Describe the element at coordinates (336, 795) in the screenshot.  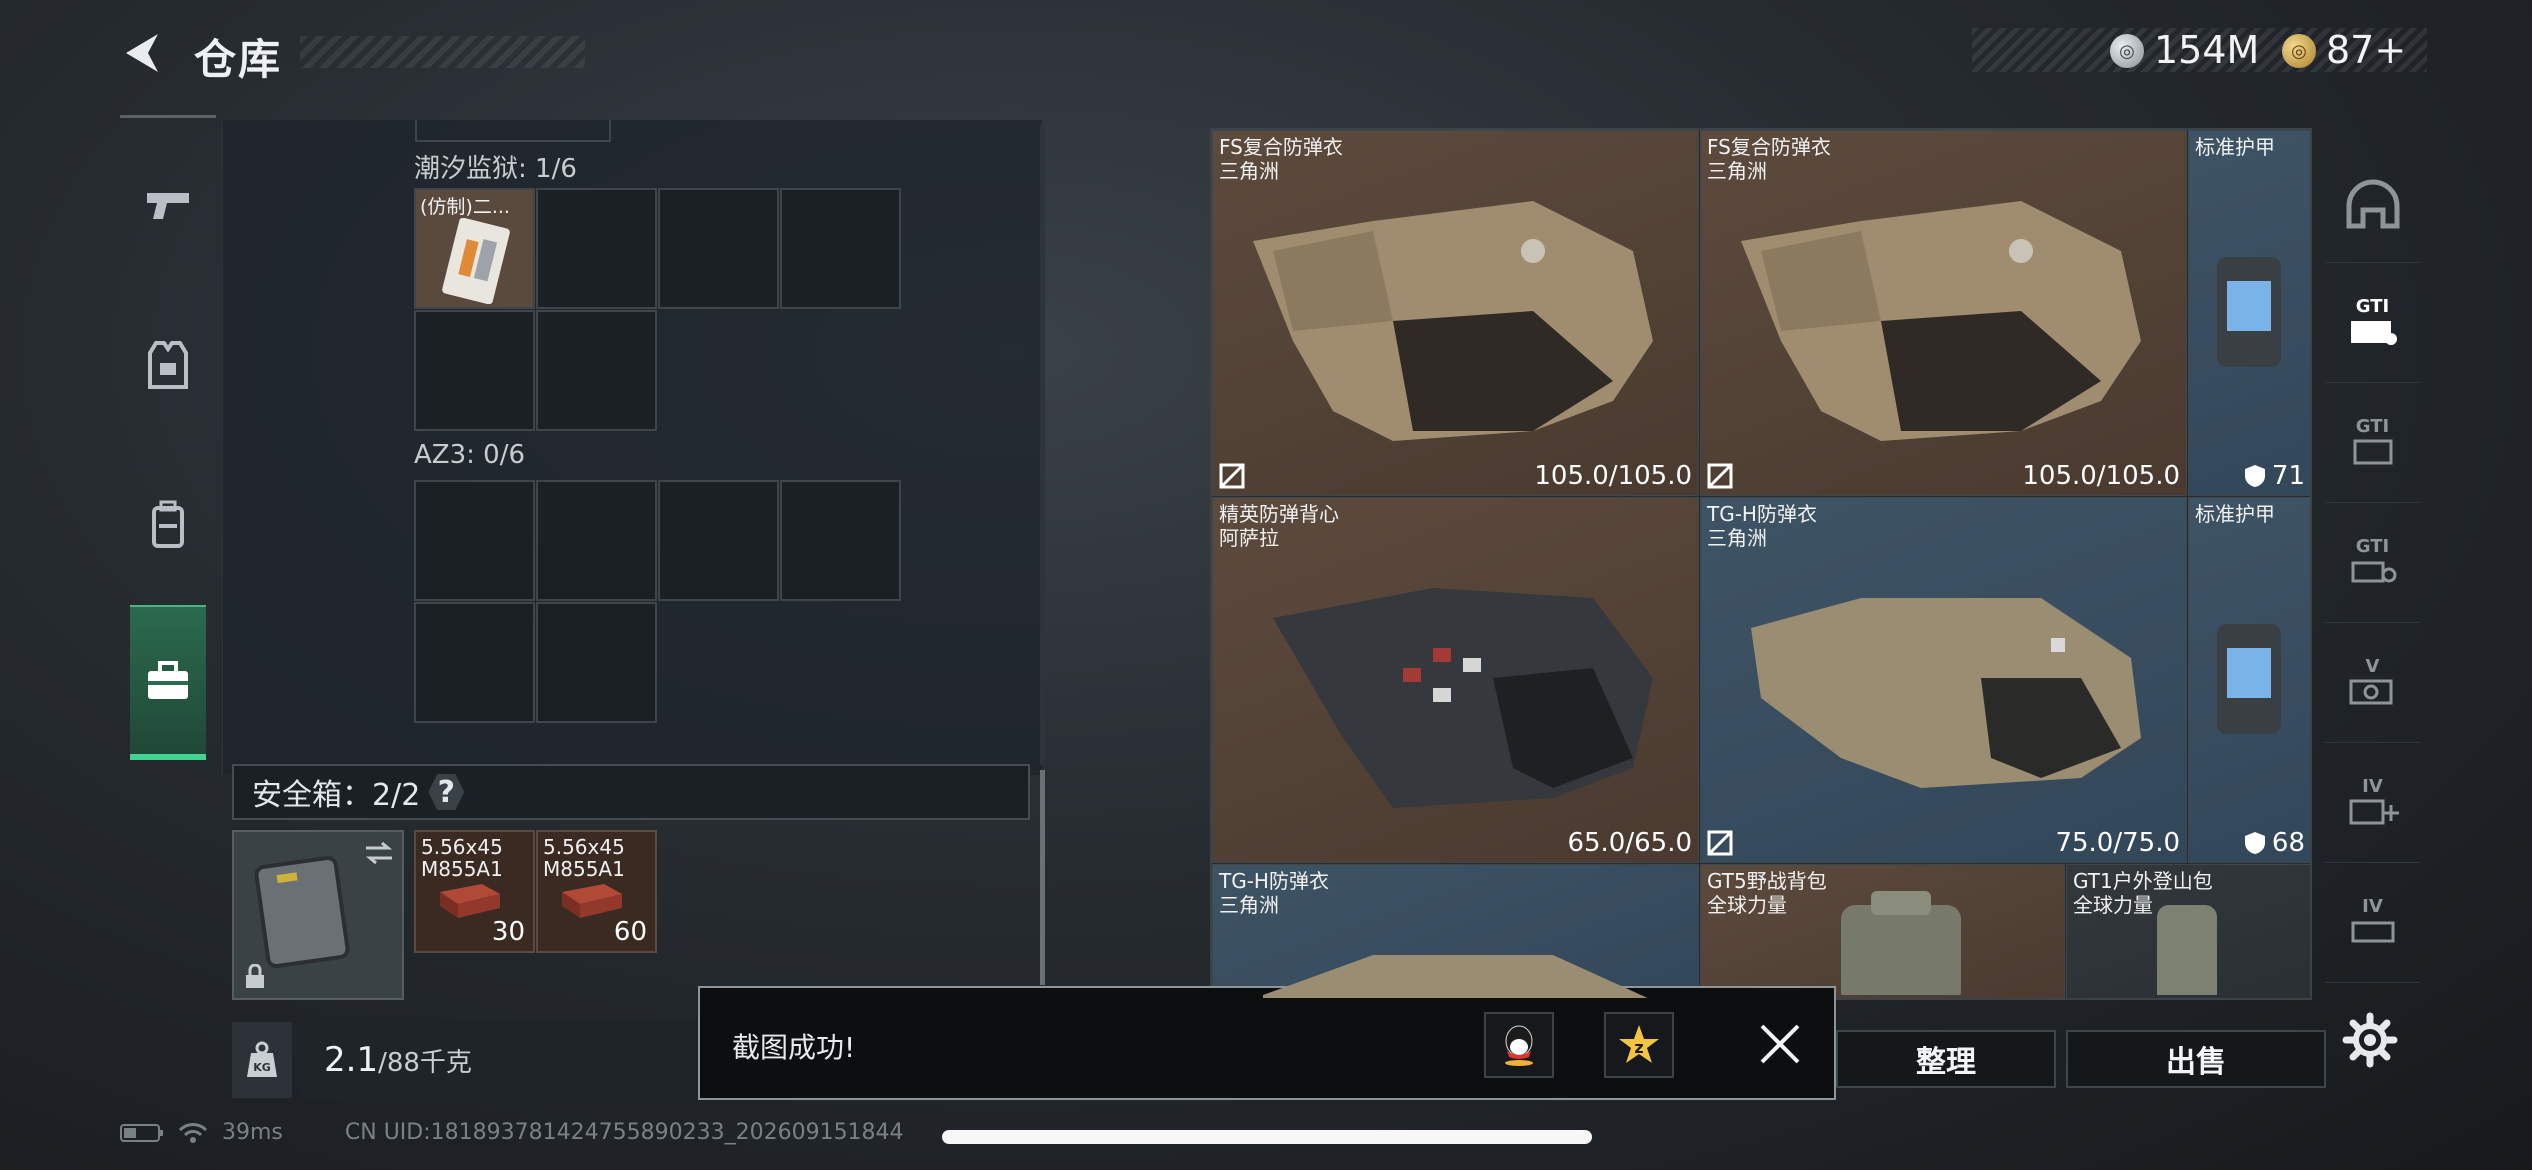
I see `safe-box-label: 安全箱：2/2` at that location.